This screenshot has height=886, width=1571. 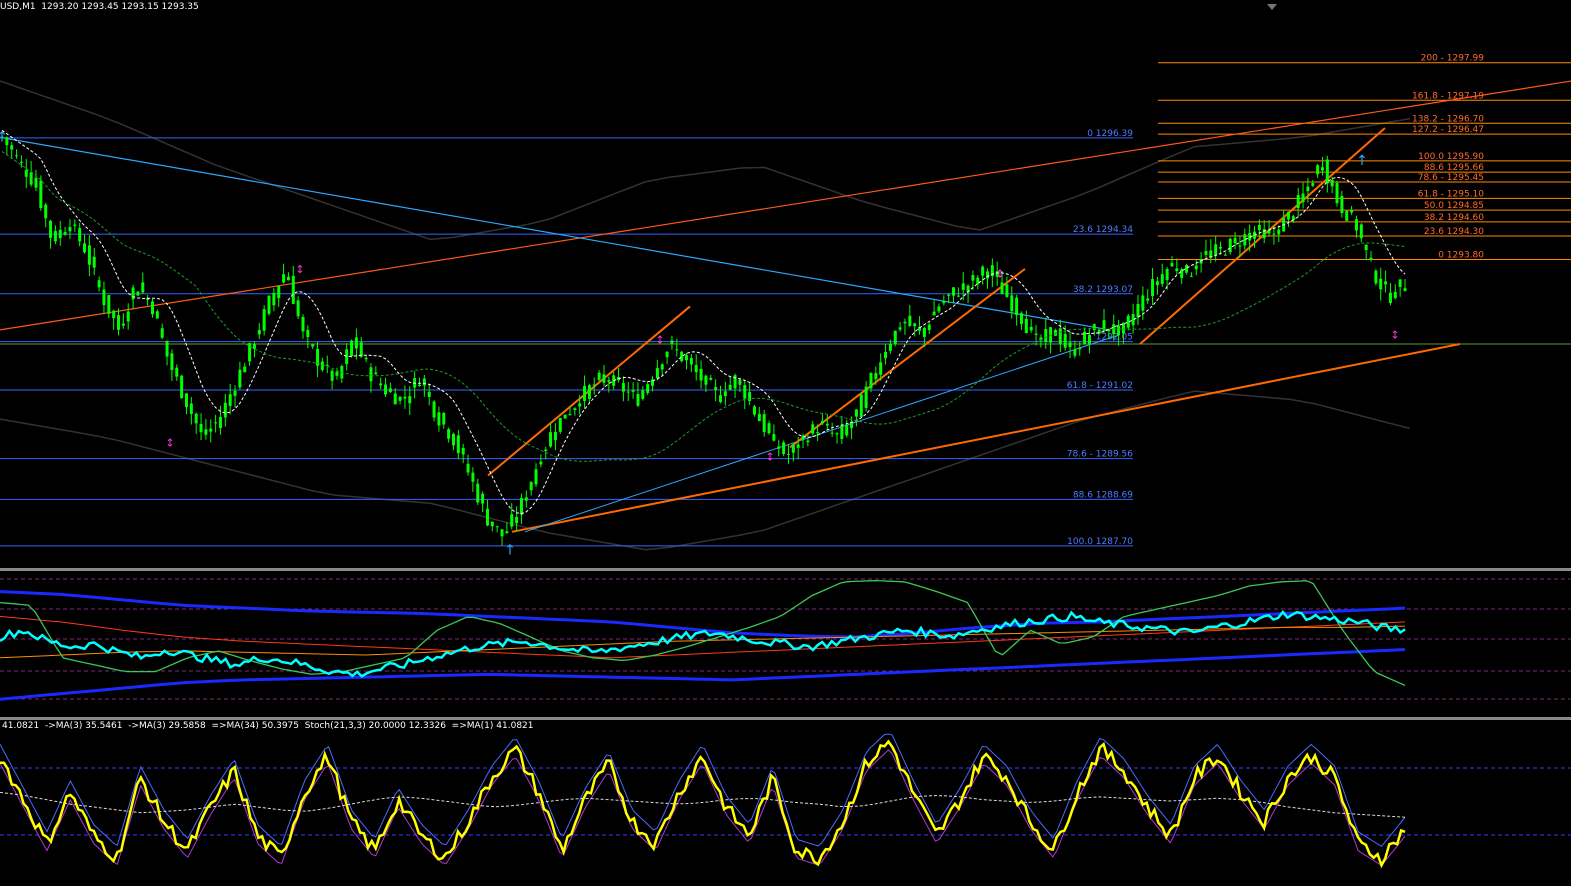 What do you see at coordinates (703, 614) in the screenshot?
I see `band-upper` at bounding box center [703, 614].